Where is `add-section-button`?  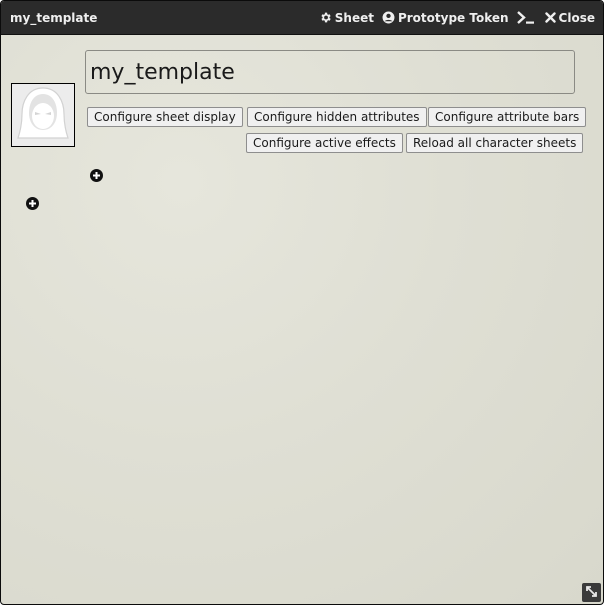
add-section-button is located at coordinates (32, 202).